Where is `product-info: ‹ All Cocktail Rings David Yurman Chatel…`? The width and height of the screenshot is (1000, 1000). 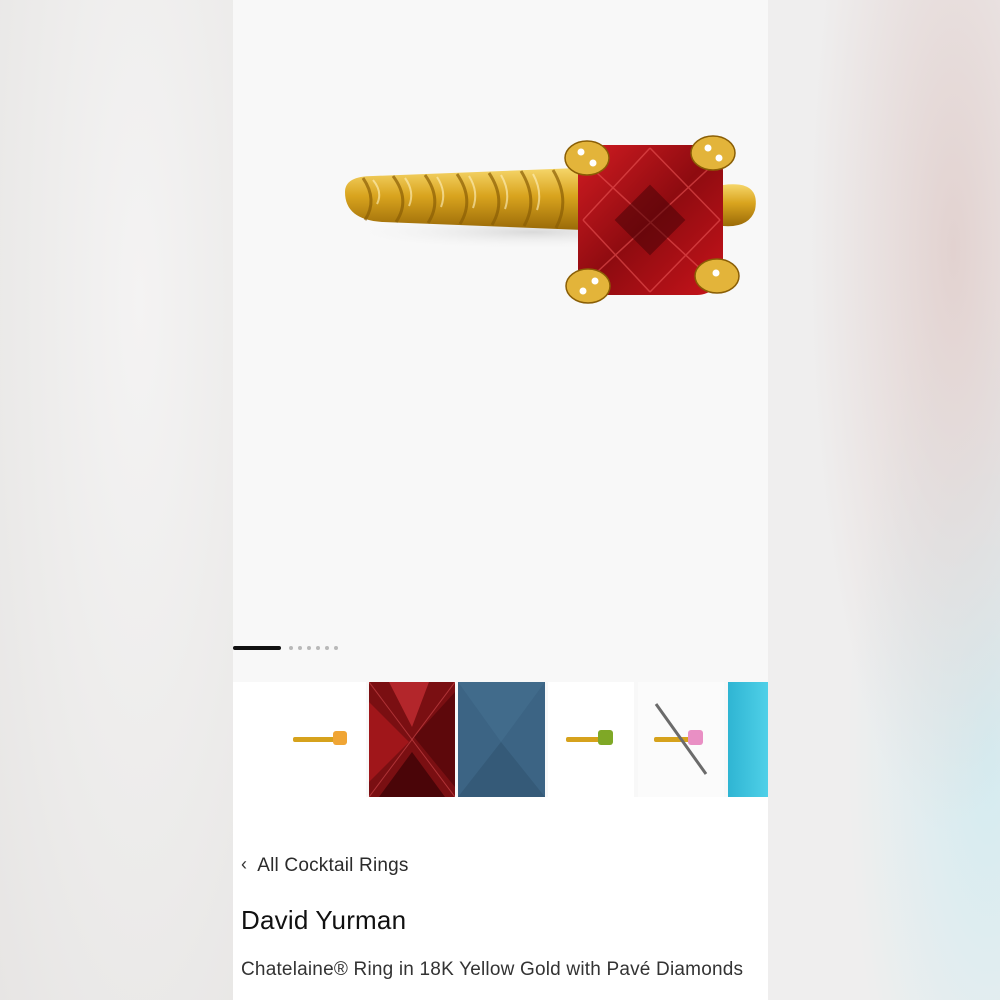
product-info: ‹ All Cocktail Rings David Yurman Chatel… is located at coordinates (500, 898).